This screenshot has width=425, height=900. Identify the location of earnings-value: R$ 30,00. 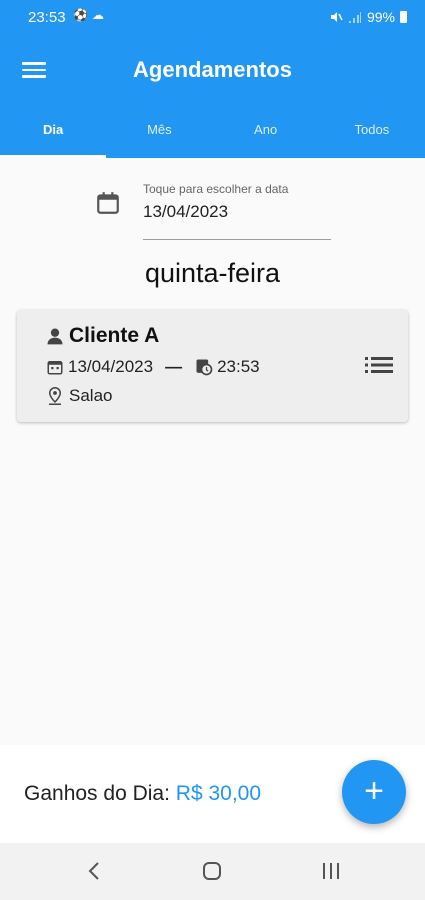
(218, 793).